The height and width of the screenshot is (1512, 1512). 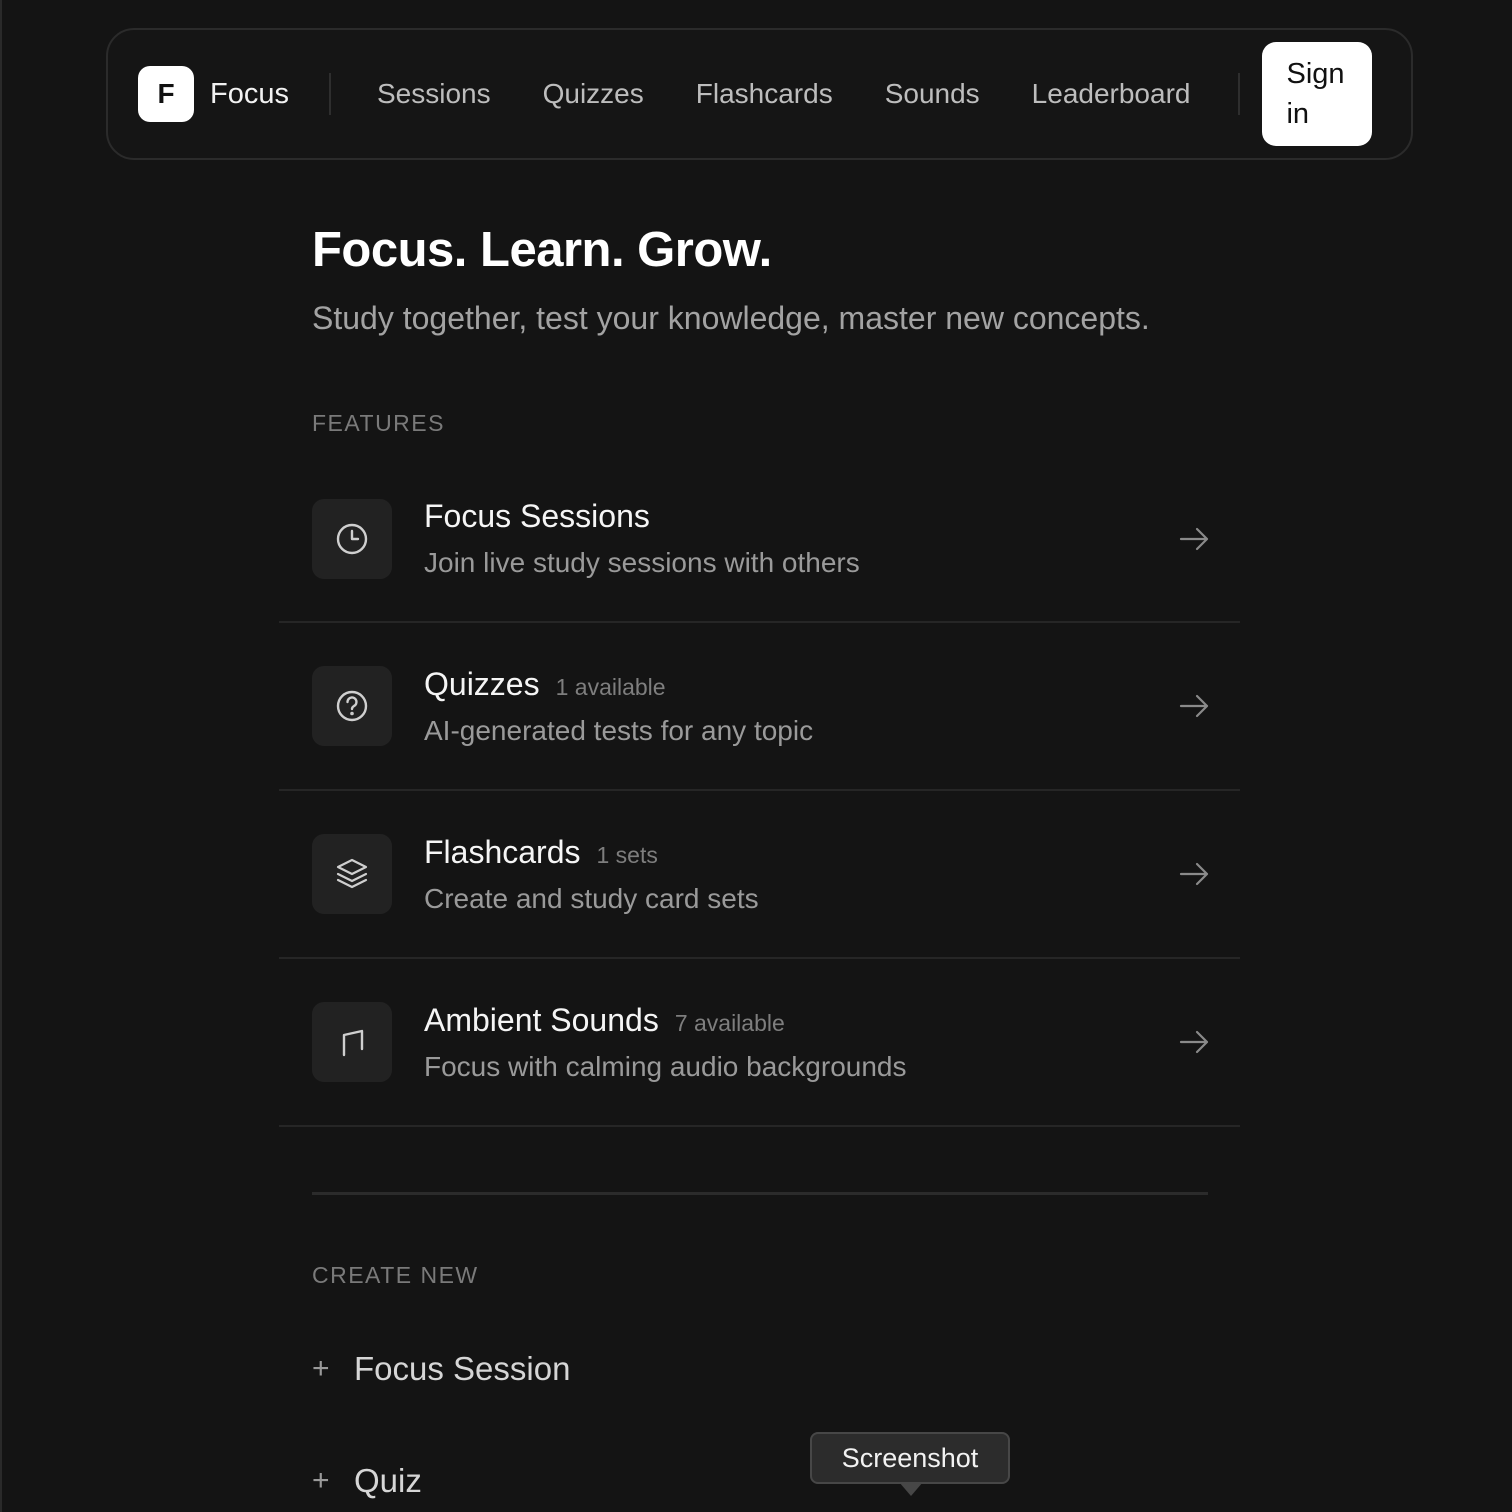 What do you see at coordinates (249, 93) in the screenshot?
I see `brand-name: Focus` at bounding box center [249, 93].